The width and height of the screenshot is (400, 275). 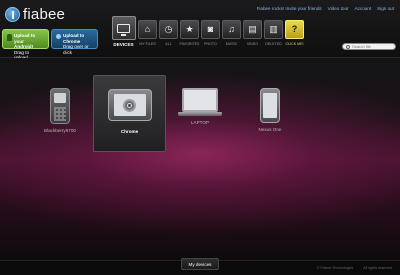 I want to click on account-link: Account, so click(x=363, y=8).